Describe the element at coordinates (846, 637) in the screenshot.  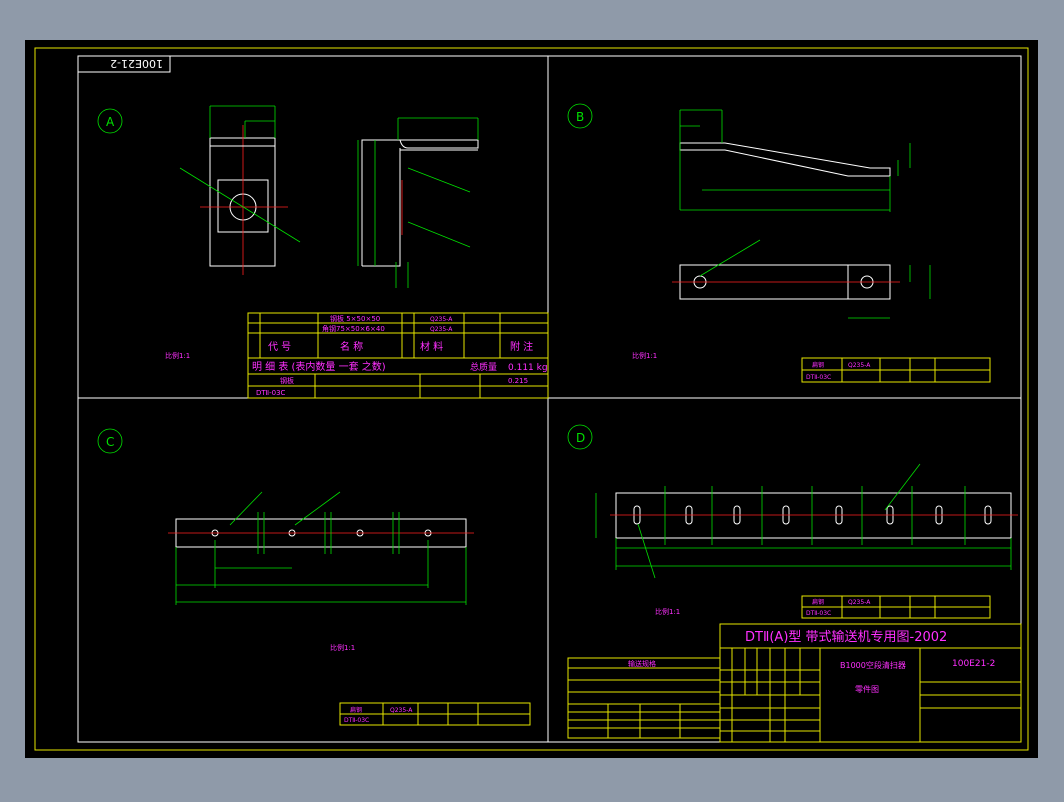
I see `main-title: DTⅡ(A)型 带式输送机专用图-2002` at that location.